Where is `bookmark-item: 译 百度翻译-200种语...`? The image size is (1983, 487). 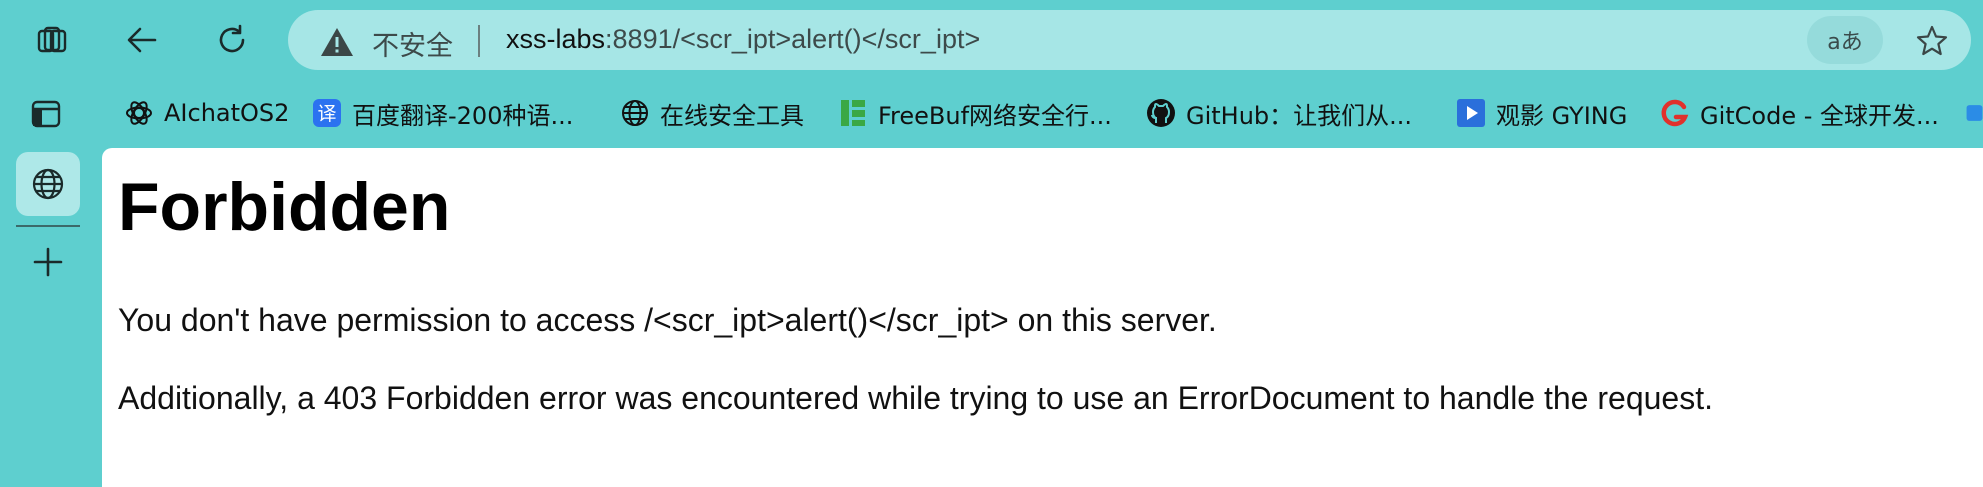
bookmark-item: 译 百度翻译-200种语... is located at coordinates (442, 113).